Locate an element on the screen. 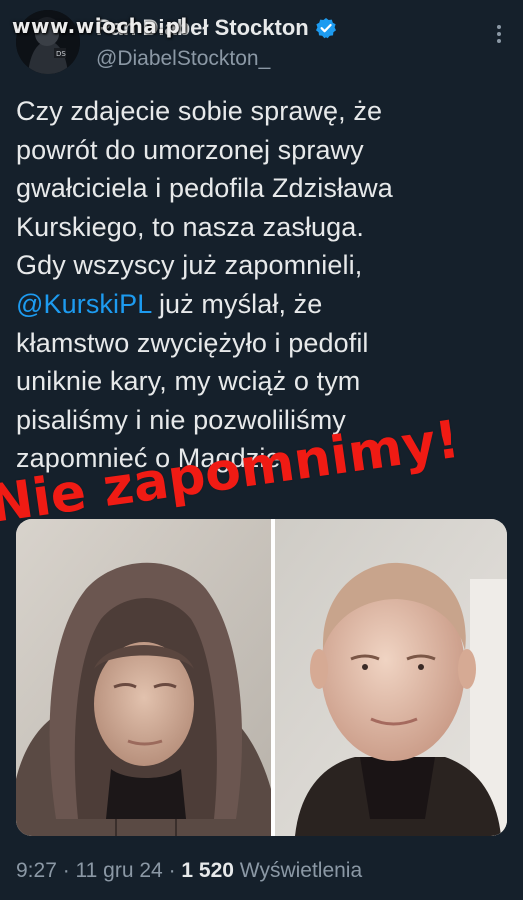 This screenshot has width=523, height=900. tweet-line: uniknie kary, my wciąż o tym is located at coordinates (188, 381).